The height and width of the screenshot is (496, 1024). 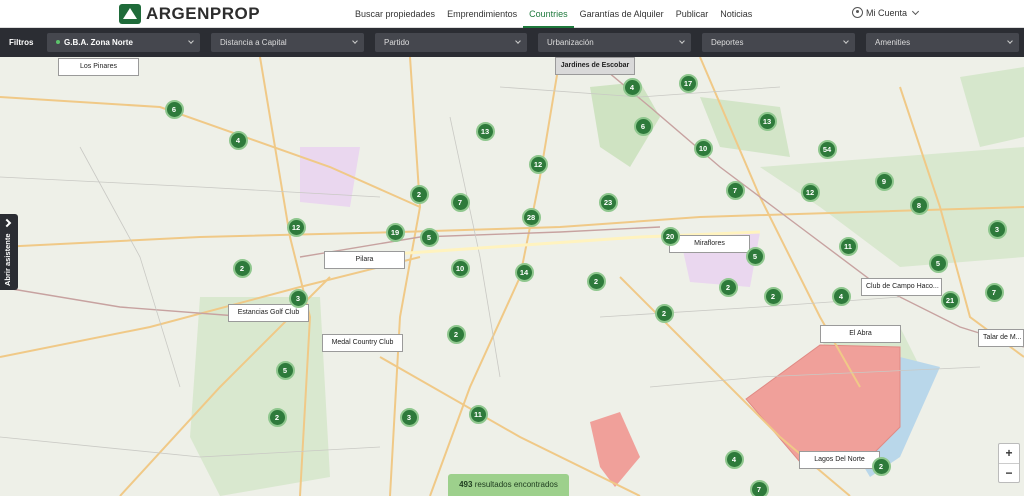 I want to click on account-label: Mi Cuenta, so click(x=887, y=12).